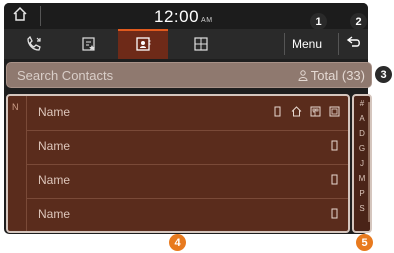  What do you see at coordinates (358, 21) in the screenshot?
I see `callout-2: 2` at bounding box center [358, 21].